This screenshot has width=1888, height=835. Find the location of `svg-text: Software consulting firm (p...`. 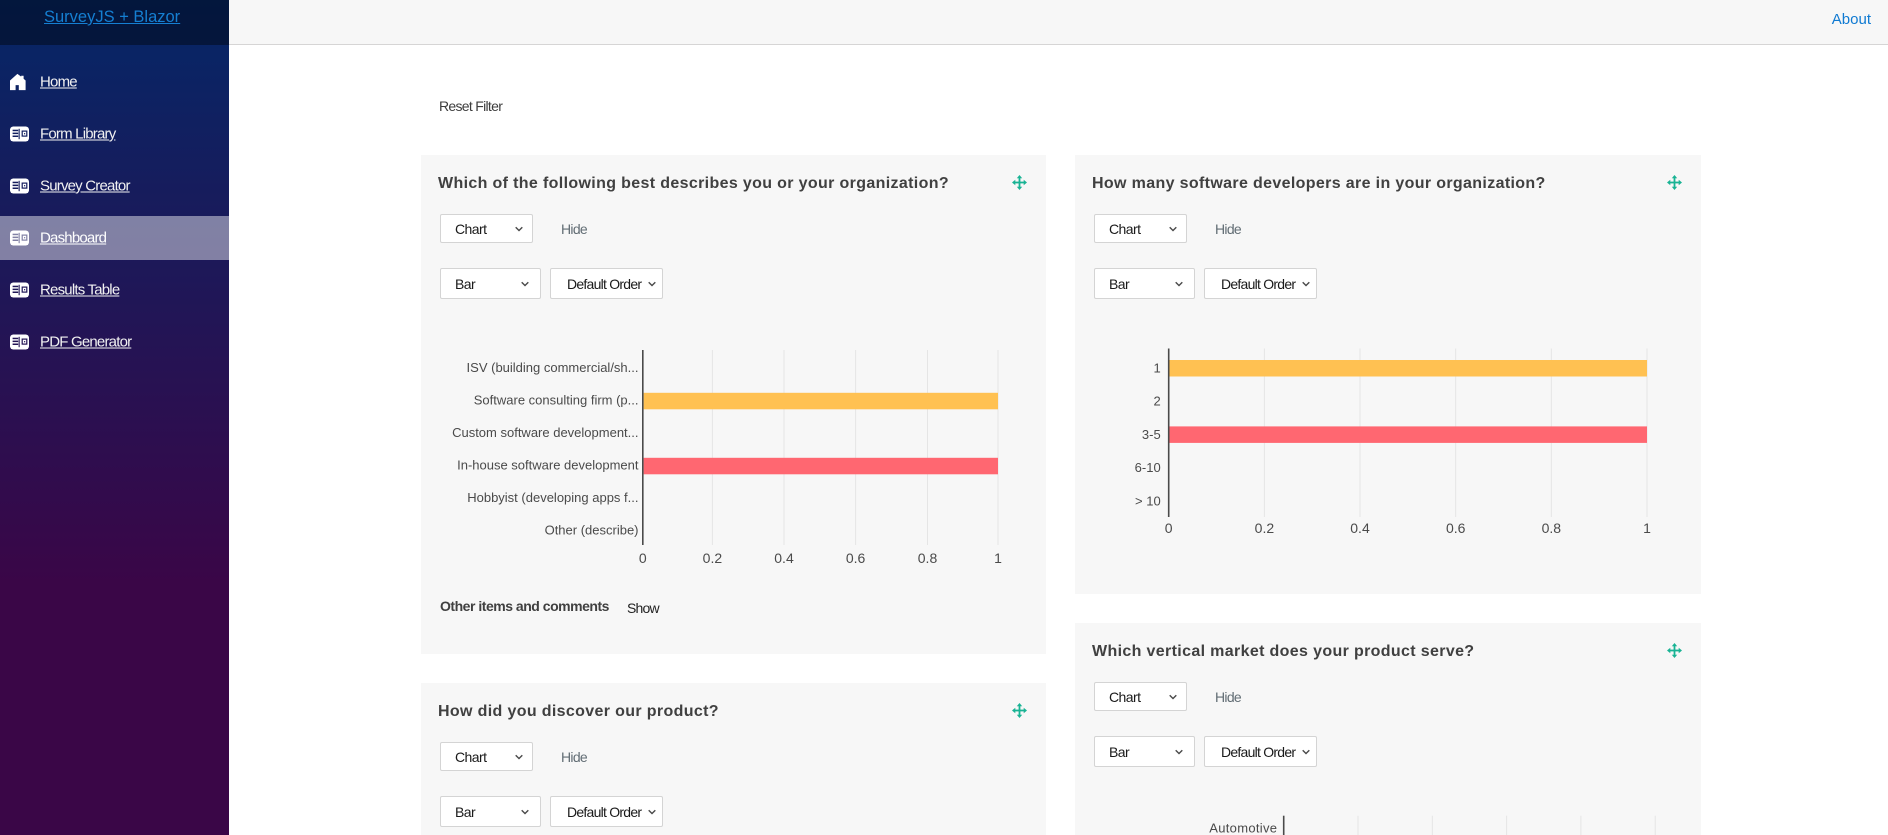

svg-text: Software consulting firm (p... is located at coordinates (556, 399).